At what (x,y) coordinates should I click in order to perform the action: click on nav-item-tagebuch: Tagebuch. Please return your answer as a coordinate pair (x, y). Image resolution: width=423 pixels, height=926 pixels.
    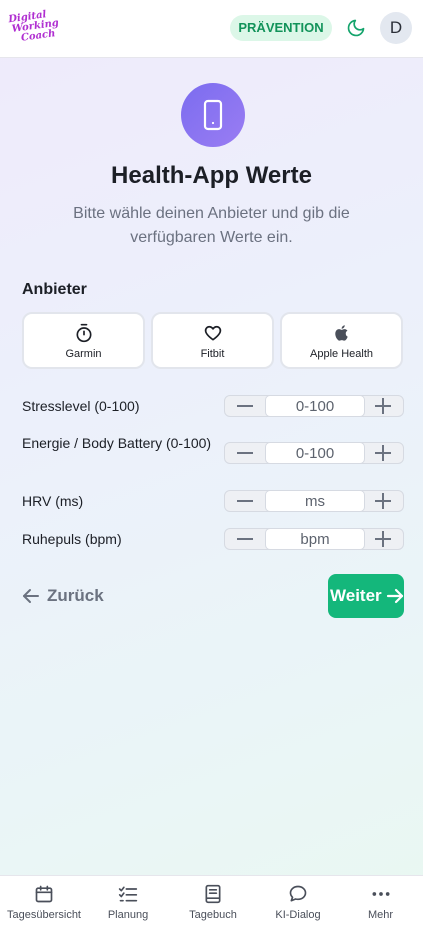
    Looking at the image, I should click on (213, 901).